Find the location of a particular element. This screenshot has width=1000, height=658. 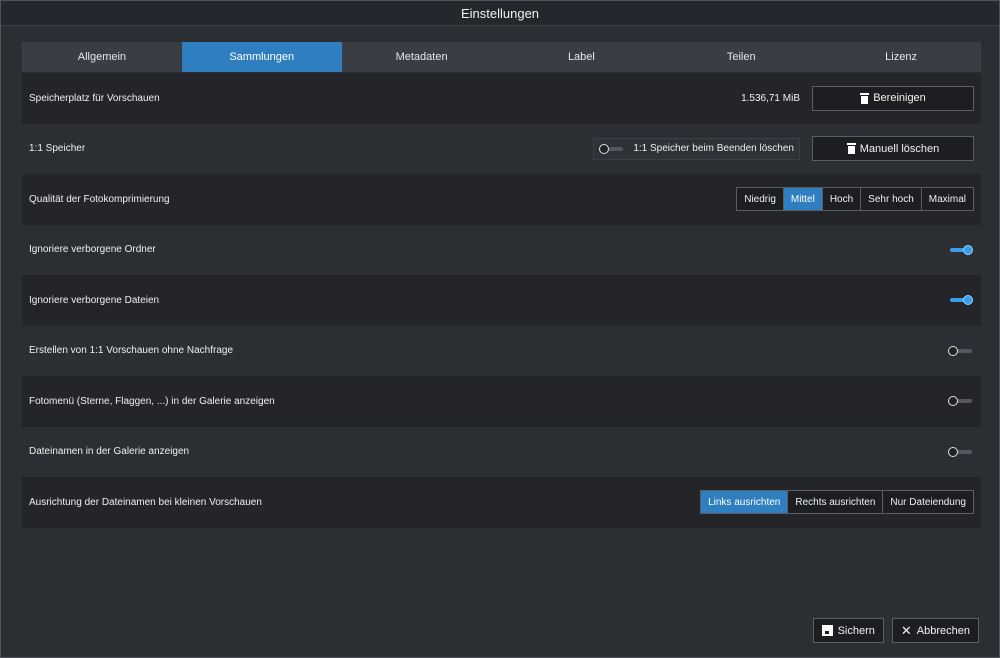

compression-option-niedrig: Niedrig is located at coordinates (760, 199).